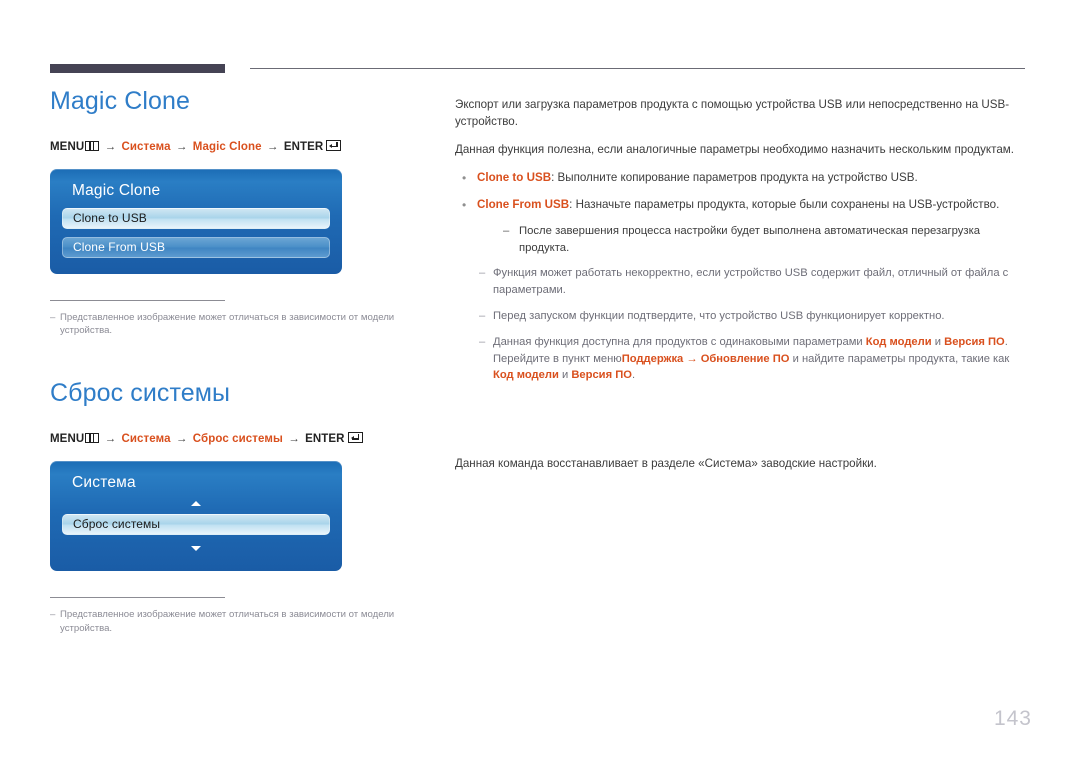 The image size is (1080, 763). What do you see at coordinates (237, 438) in the screenshot?
I see `path-step-system-reset: Сброс системы` at bounding box center [237, 438].